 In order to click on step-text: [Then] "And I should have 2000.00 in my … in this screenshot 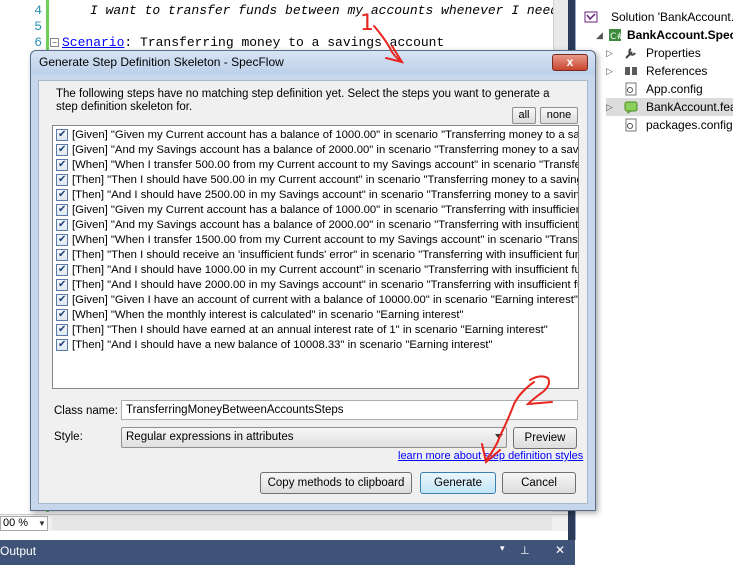, I will do `click(325, 285)`.